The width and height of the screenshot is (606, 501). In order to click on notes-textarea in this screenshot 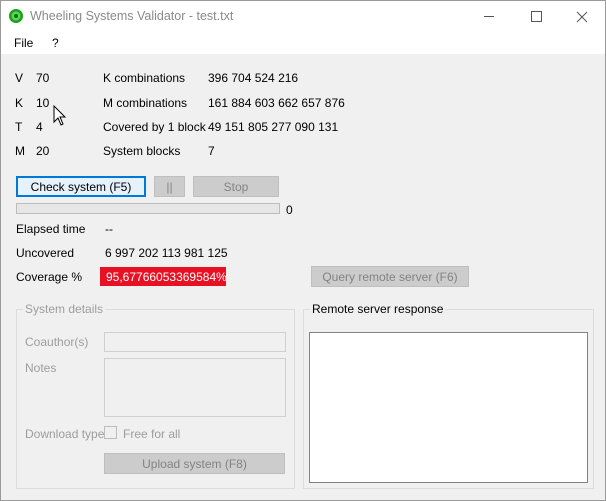, I will do `click(195, 387)`.